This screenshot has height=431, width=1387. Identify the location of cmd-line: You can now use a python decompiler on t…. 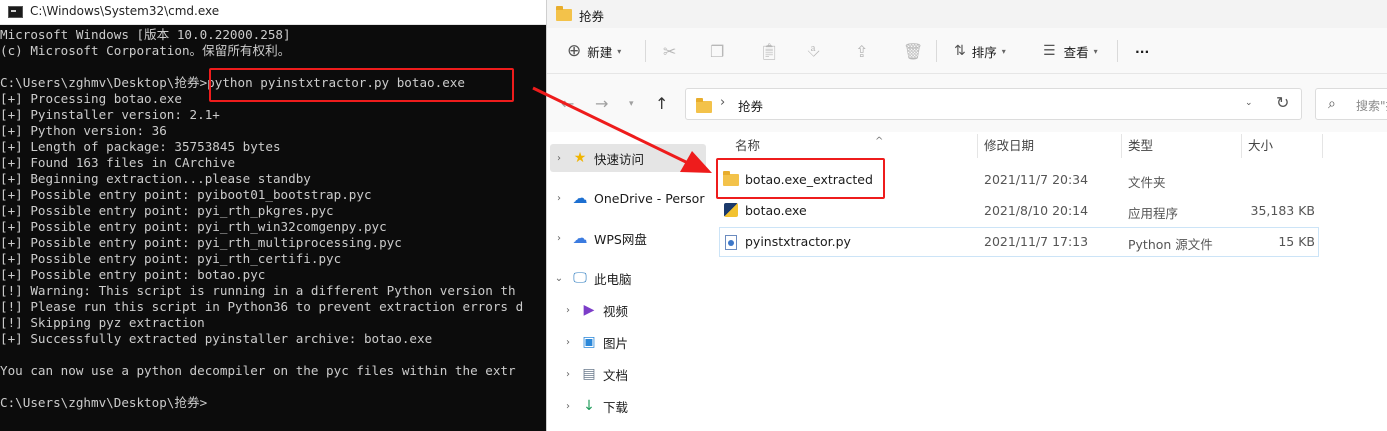
(258, 370).